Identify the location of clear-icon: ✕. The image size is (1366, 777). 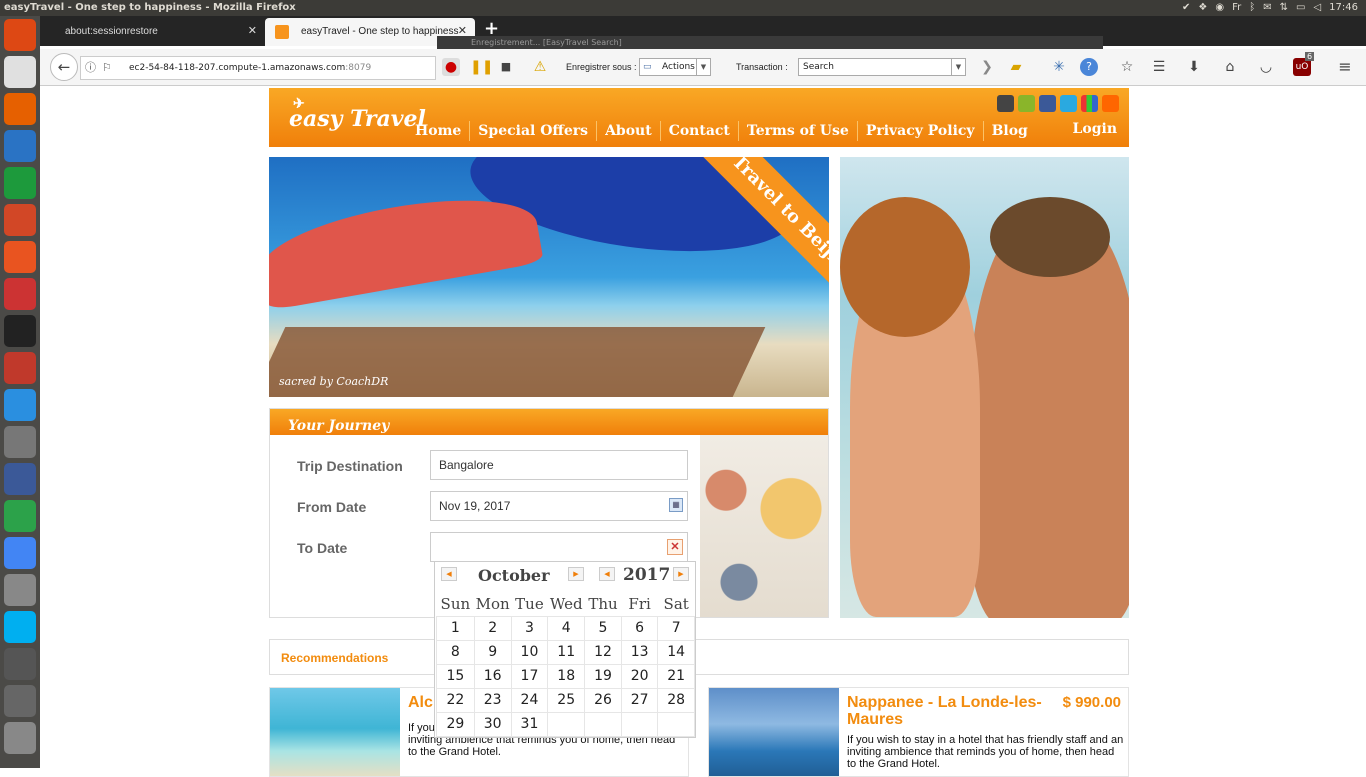
(675, 547).